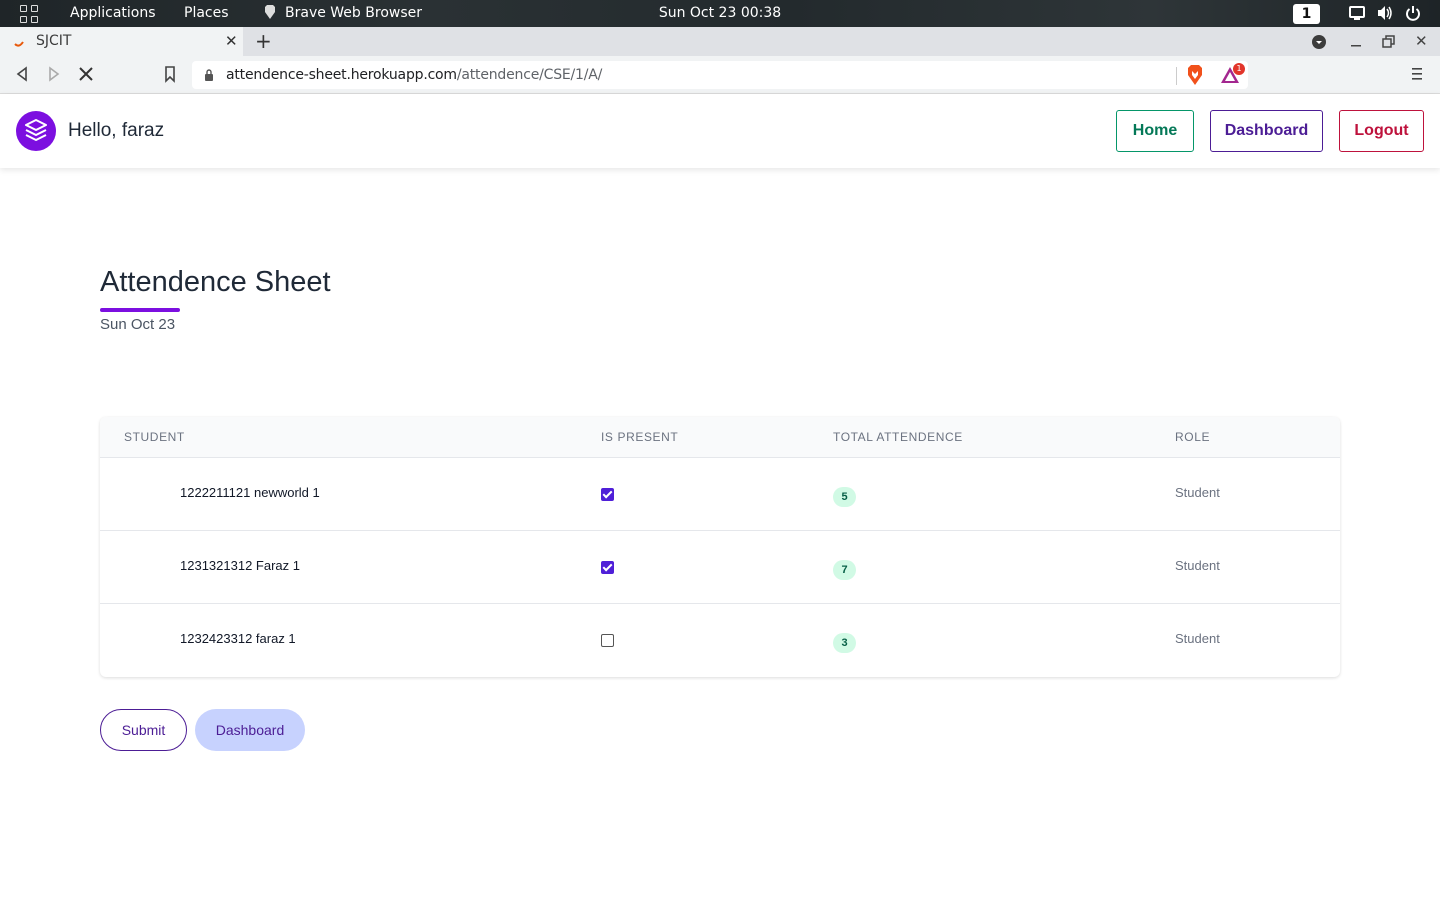 This screenshot has height=900, width=1440. Describe the element at coordinates (154, 437) in the screenshot. I see `column-header-student: STUDENT` at that location.